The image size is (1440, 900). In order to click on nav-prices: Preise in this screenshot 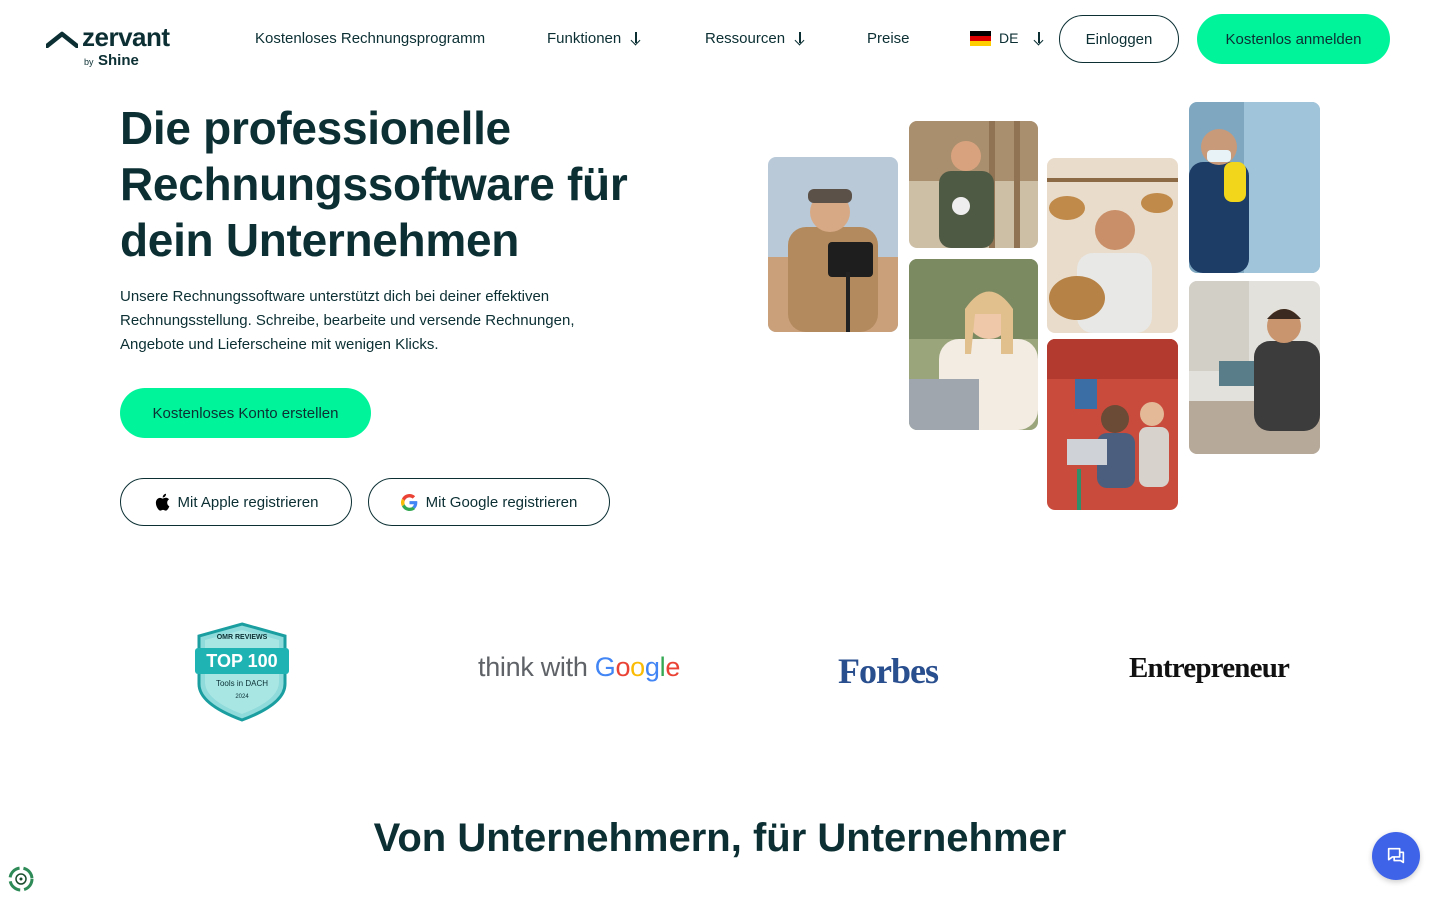, I will do `click(888, 38)`.